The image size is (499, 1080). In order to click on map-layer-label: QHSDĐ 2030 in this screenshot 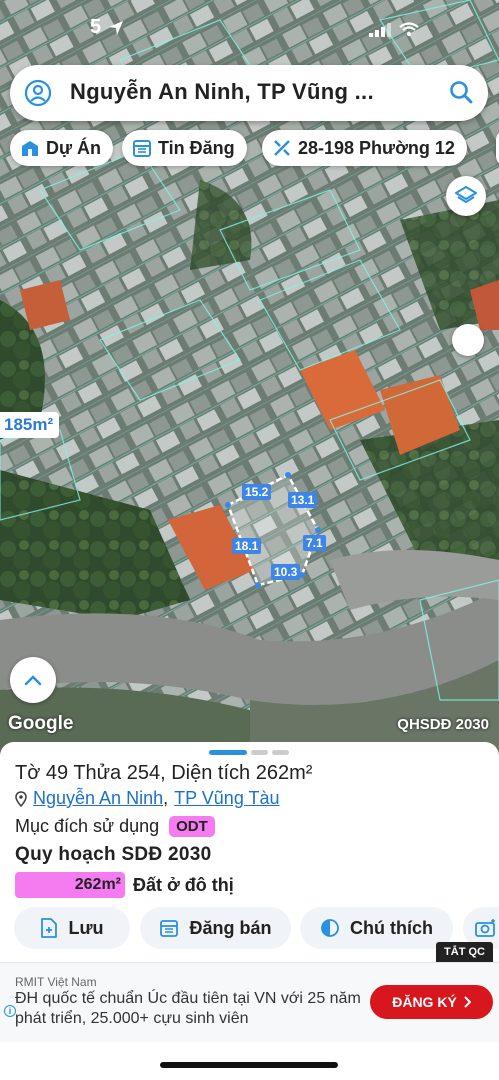, I will do `click(443, 724)`.